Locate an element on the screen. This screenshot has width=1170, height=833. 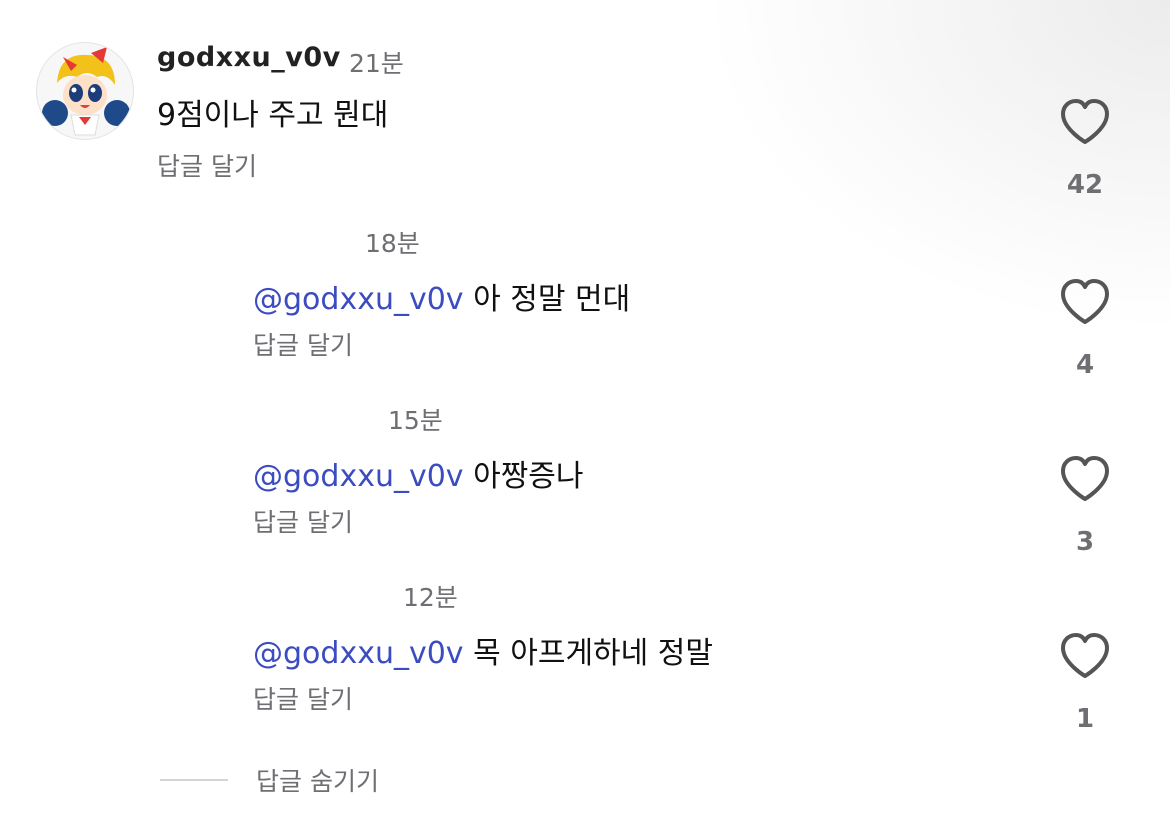
comment-timestamp: 21분 is located at coordinates (376, 63).